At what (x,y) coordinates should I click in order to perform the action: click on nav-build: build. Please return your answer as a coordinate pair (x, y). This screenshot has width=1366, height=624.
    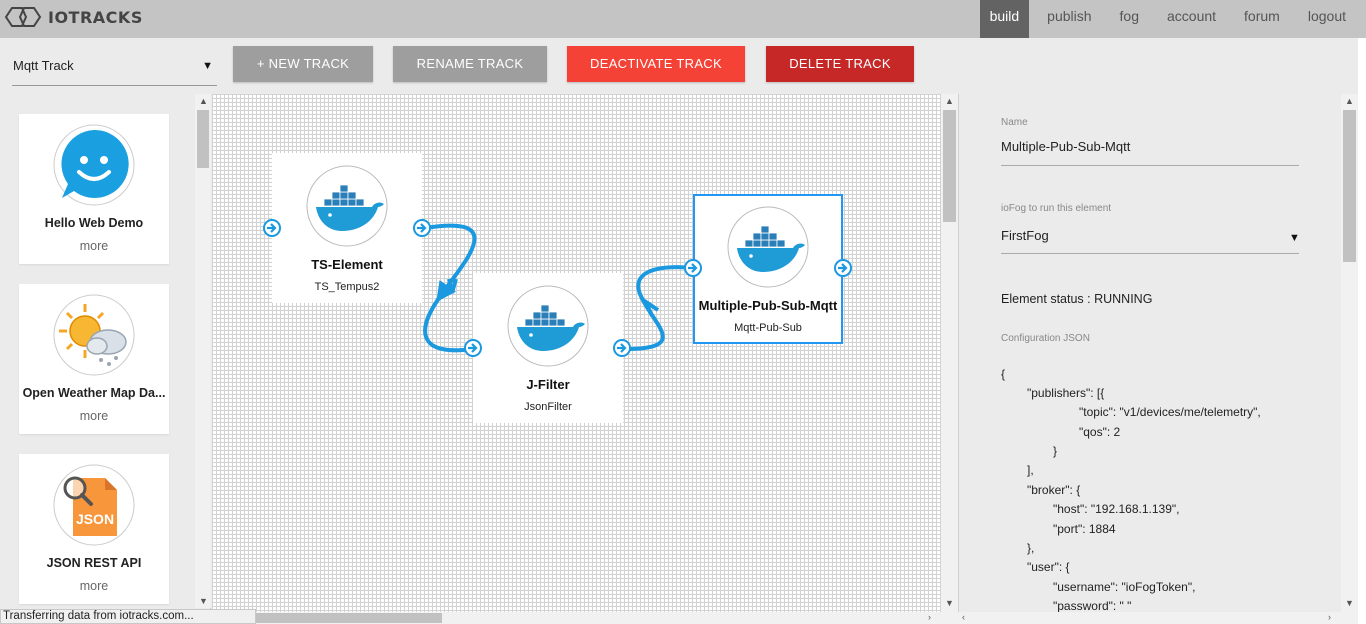
    Looking at the image, I should click on (1004, 19).